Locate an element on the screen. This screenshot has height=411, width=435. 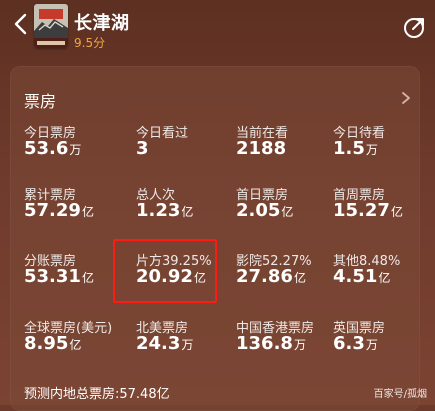
stat-number: 4.51 is located at coordinates (355, 276).